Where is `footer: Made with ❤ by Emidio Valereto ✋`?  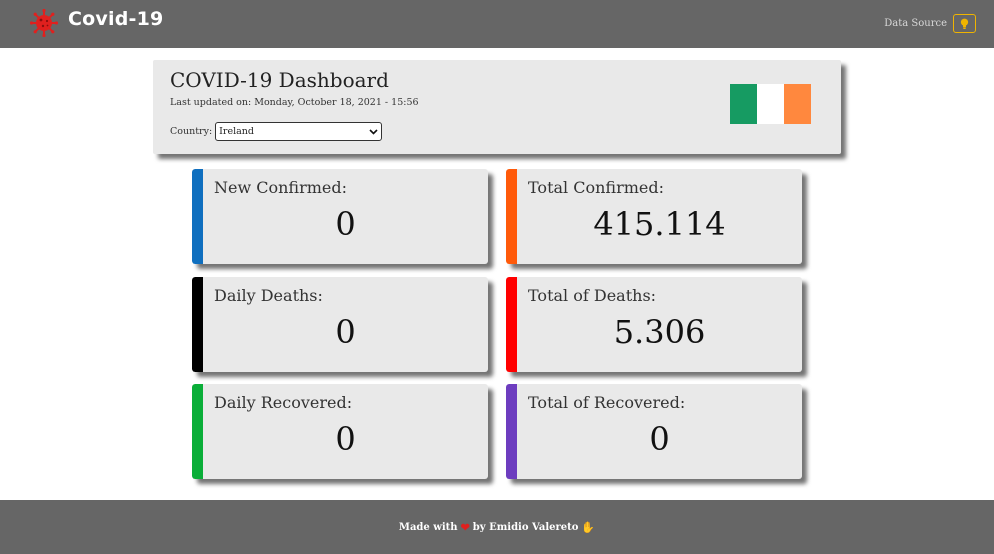
footer: Made with ❤ by Emidio Valereto ✋ is located at coordinates (497, 527).